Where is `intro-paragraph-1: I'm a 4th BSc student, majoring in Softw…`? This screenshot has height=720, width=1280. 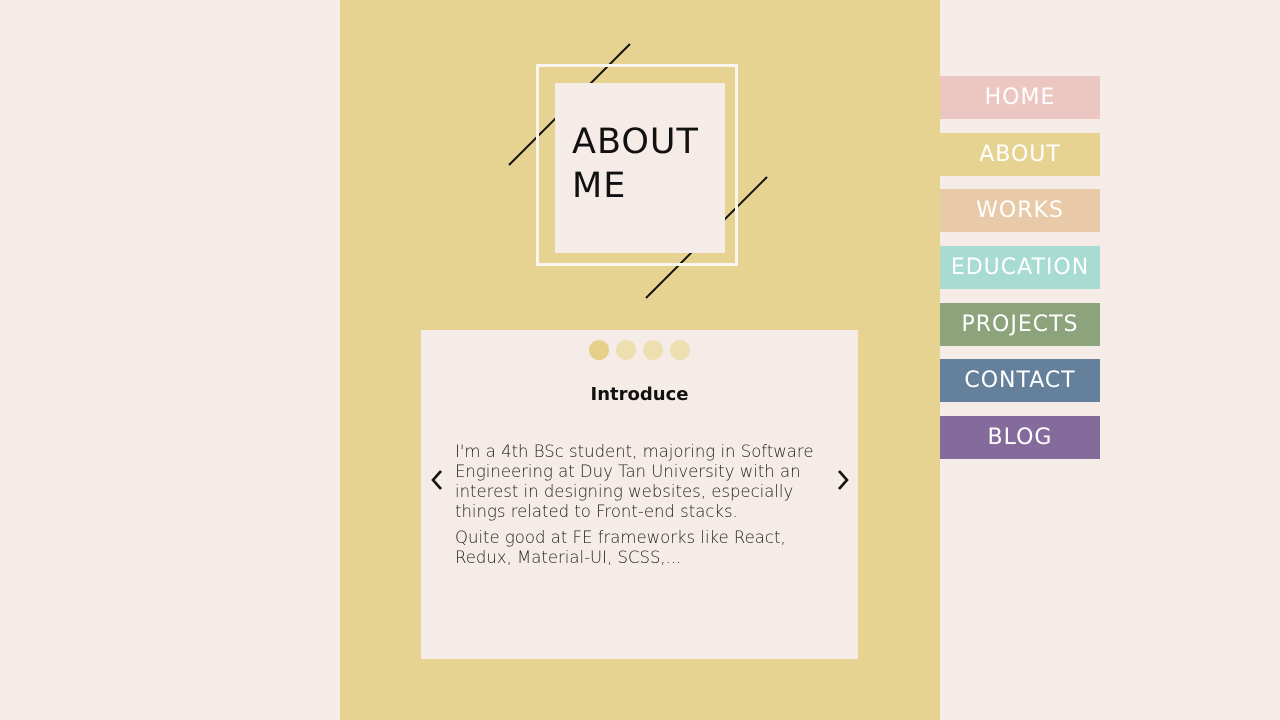
intro-paragraph-1: I'm a 4th BSc student, majoring in Softw… is located at coordinates (634, 481).